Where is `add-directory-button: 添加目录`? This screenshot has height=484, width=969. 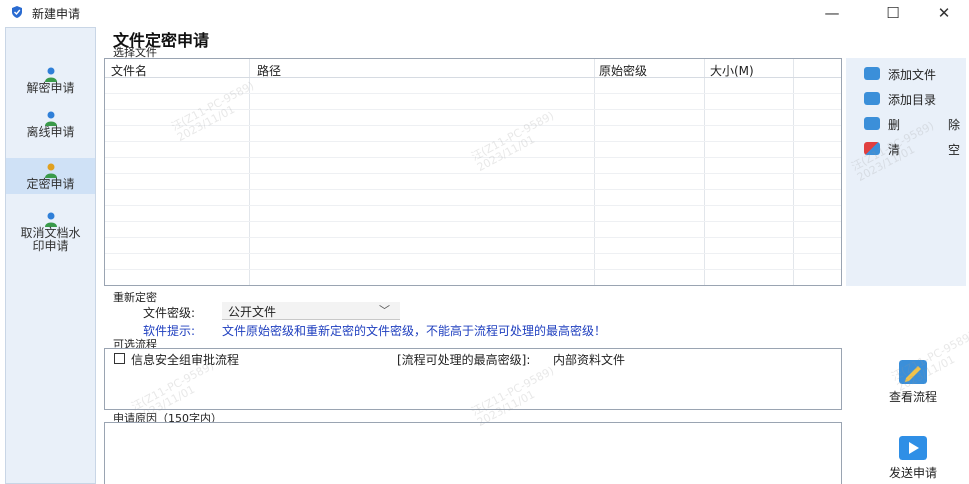
add-directory-button: 添加目录 is located at coordinates (912, 99).